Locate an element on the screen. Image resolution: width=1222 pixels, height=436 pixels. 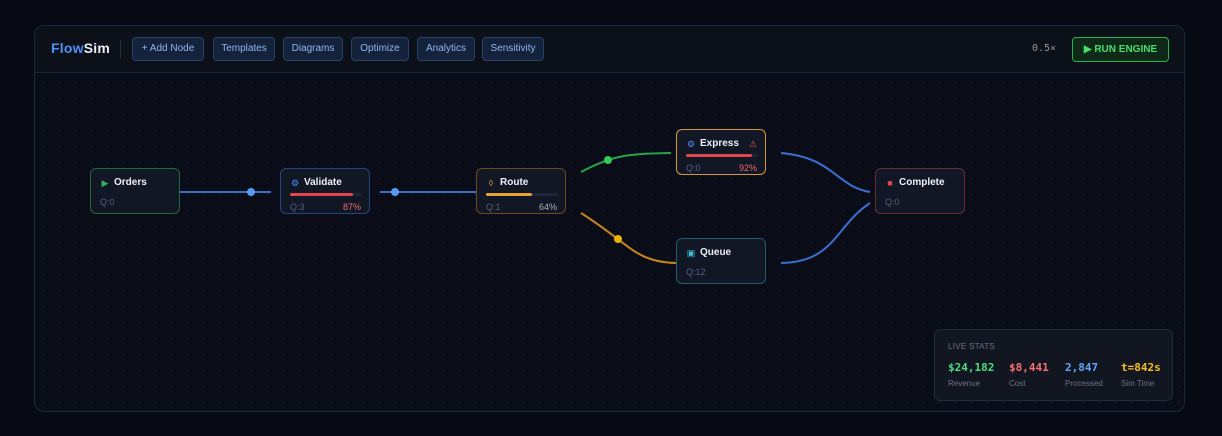
stat-label: Revenue is located at coordinates (964, 383).